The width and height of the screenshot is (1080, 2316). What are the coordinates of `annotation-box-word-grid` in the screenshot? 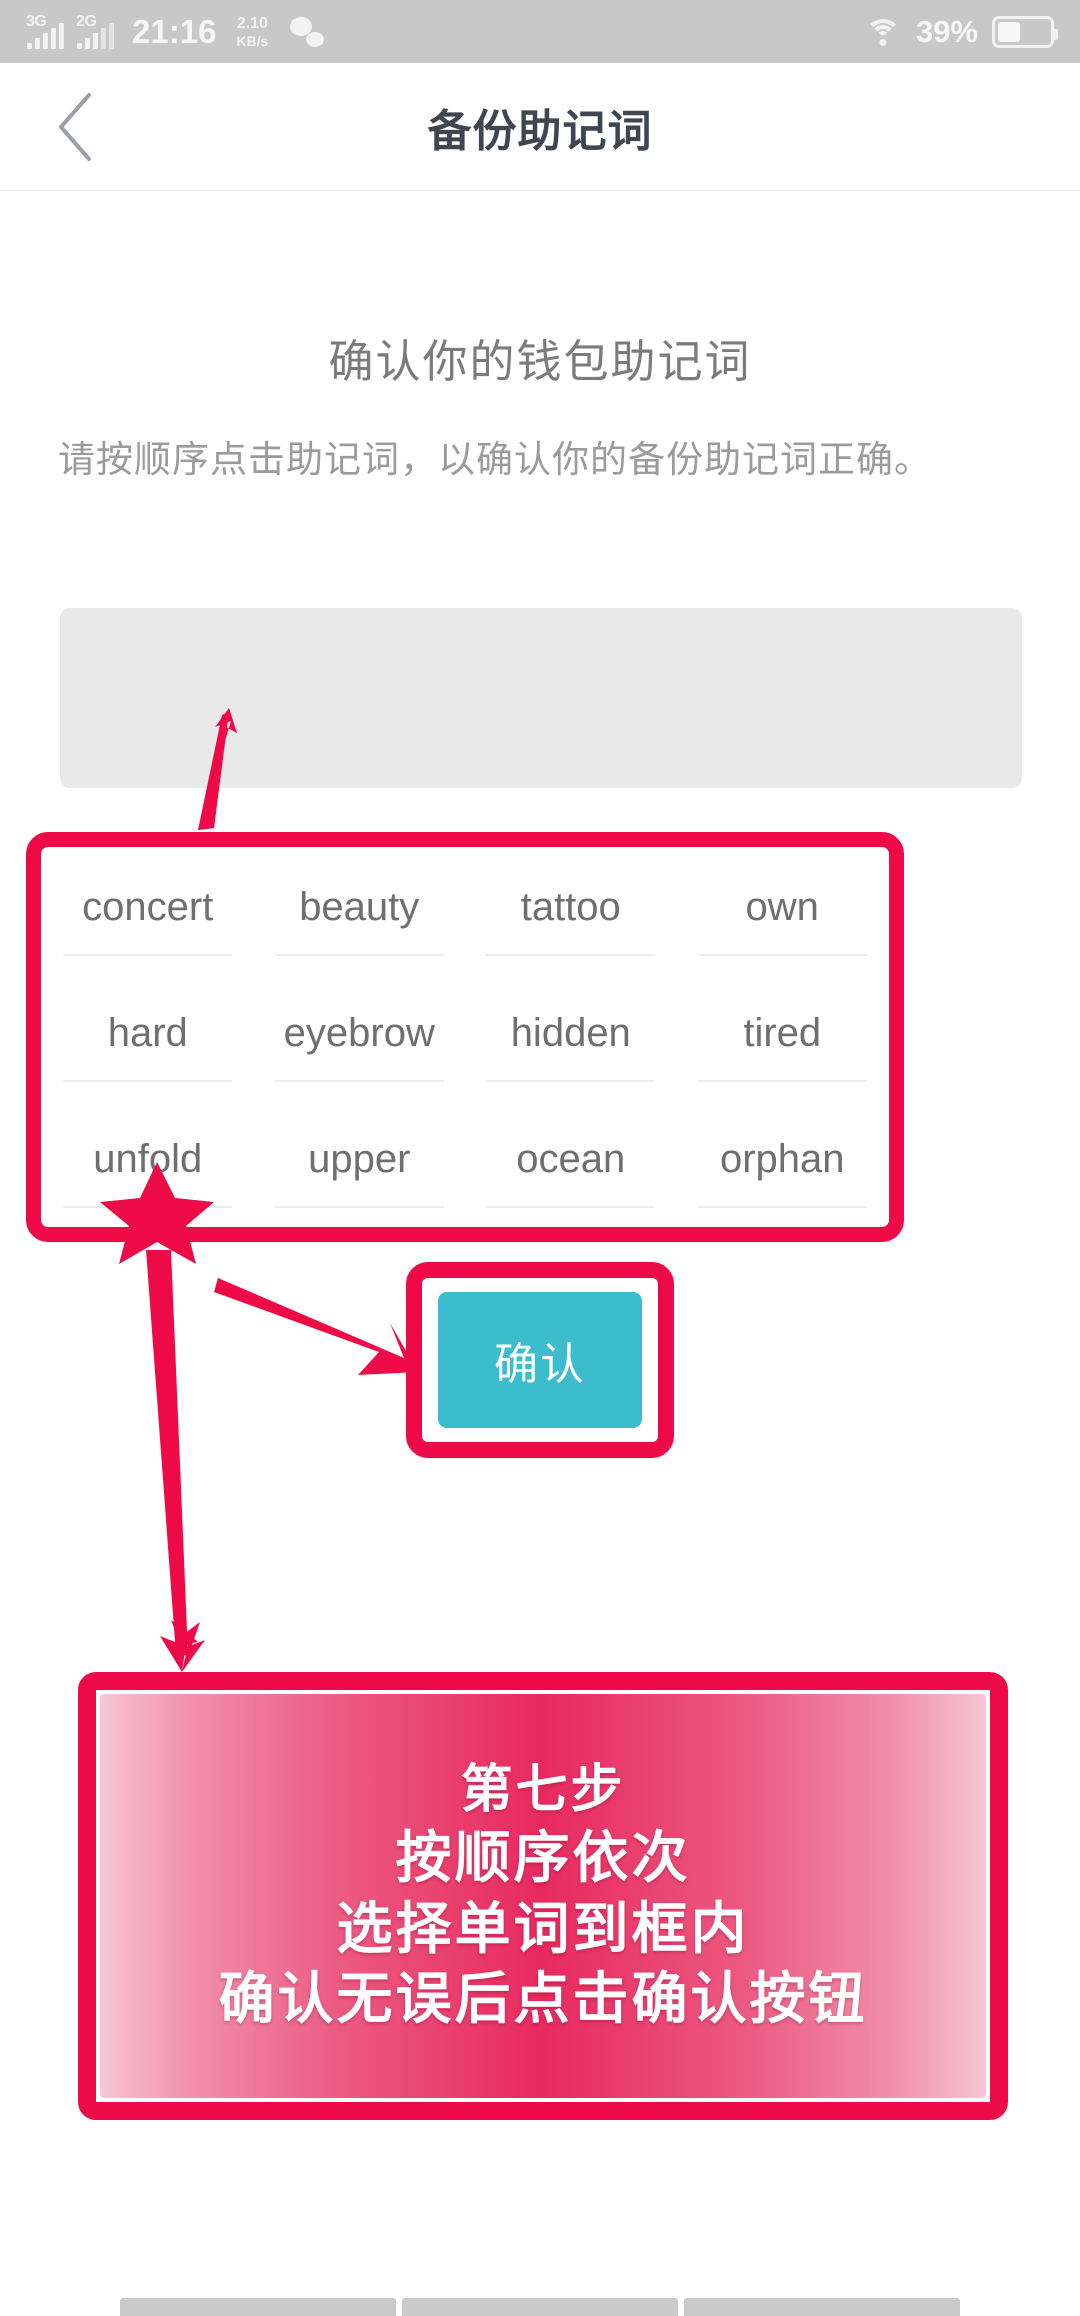 It's located at (465, 1037).